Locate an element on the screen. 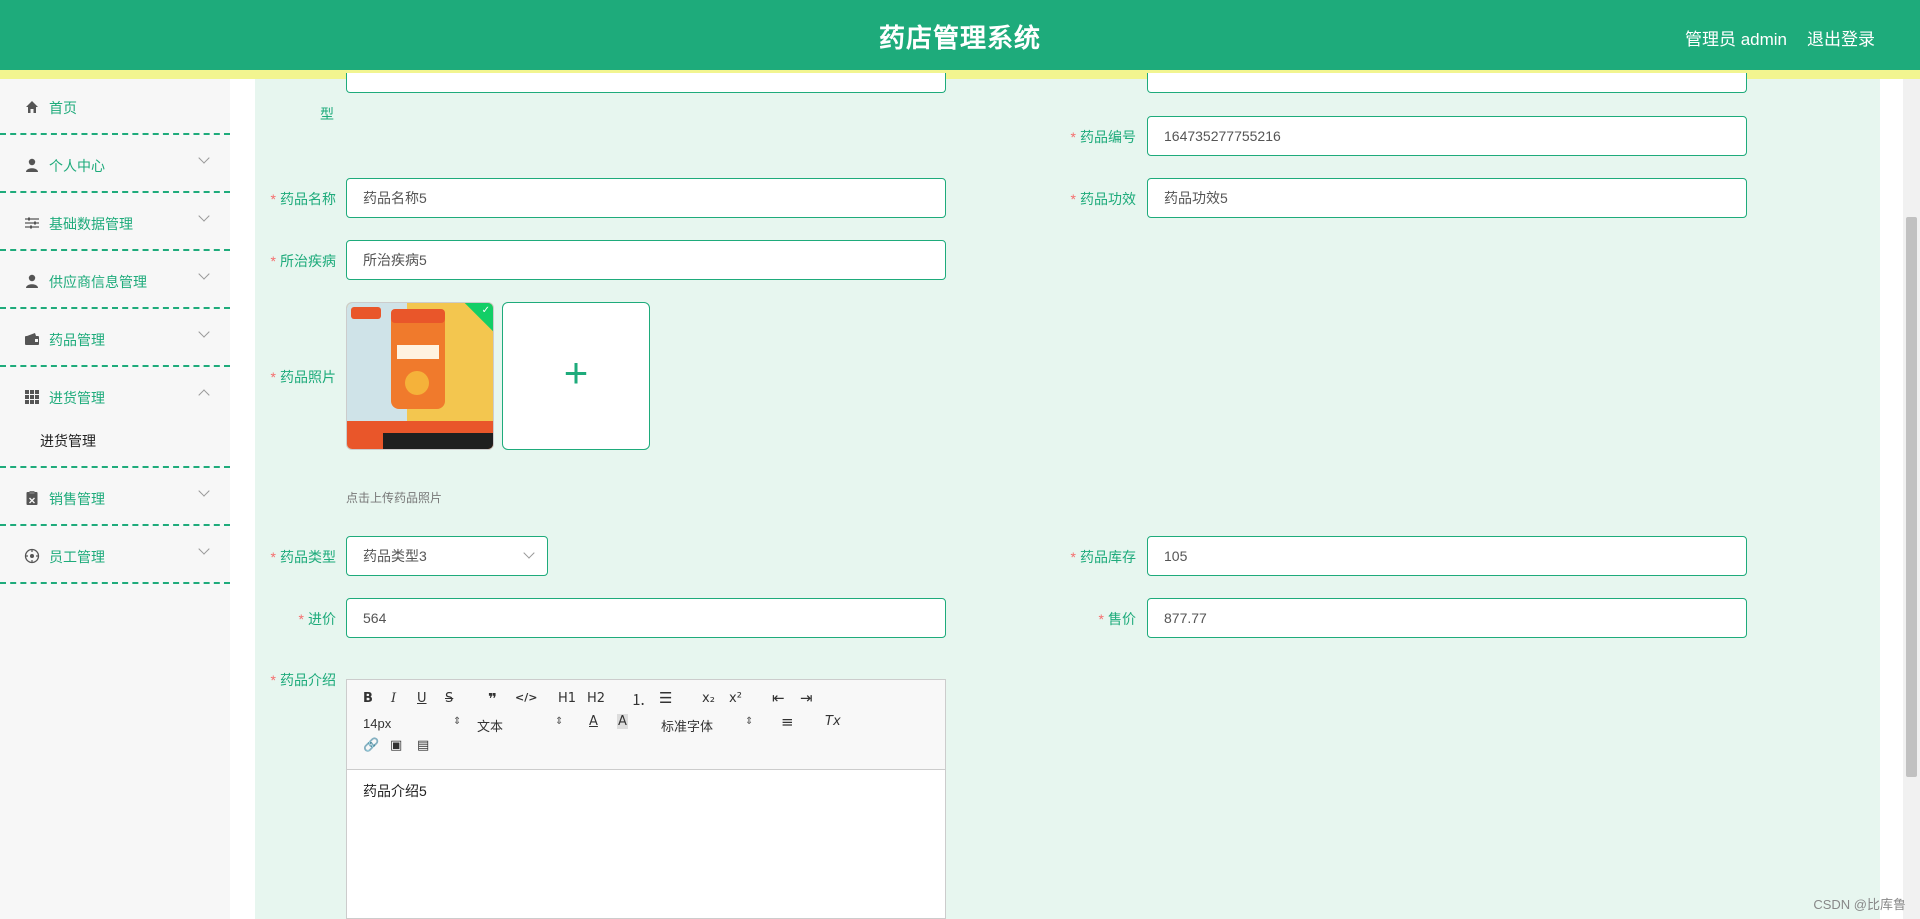  intro-label: * 药品介绍 is located at coordinates (303, 680).